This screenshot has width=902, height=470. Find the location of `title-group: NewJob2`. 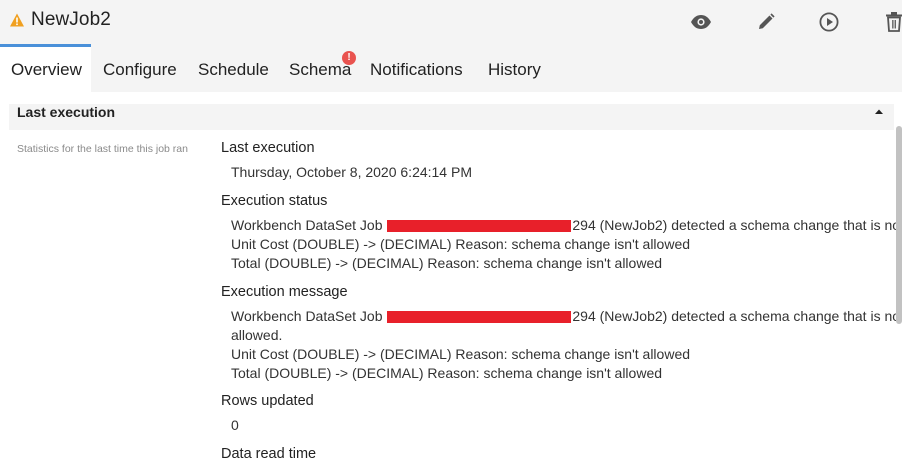

title-group: NewJob2 is located at coordinates (60, 20).